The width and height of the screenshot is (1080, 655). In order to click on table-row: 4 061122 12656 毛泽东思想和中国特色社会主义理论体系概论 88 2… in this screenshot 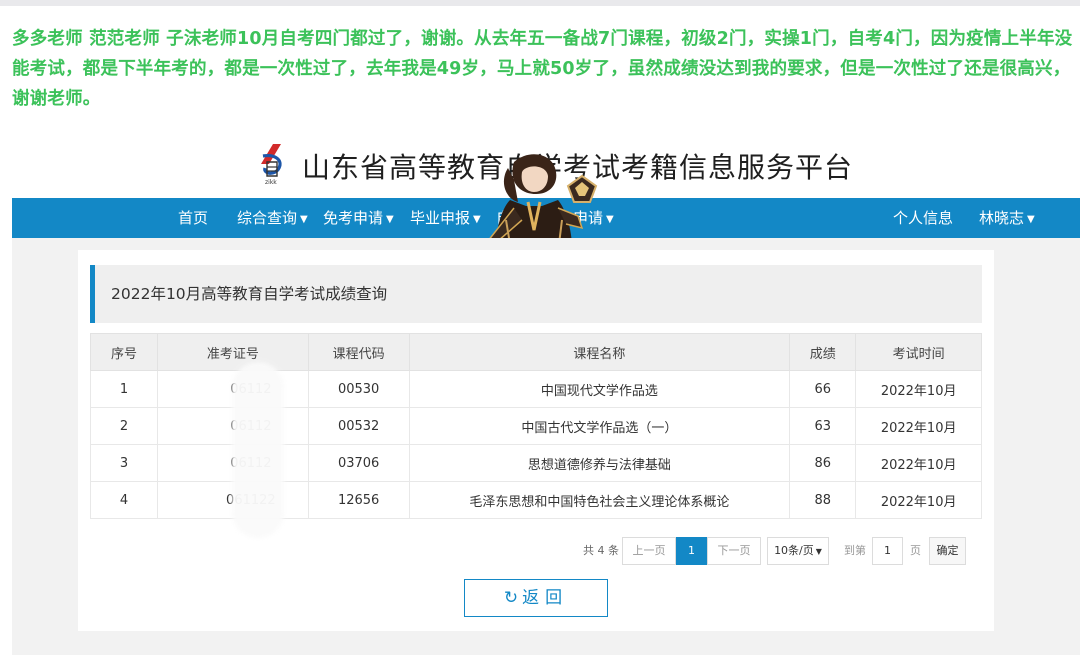, I will do `click(535, 500)`.